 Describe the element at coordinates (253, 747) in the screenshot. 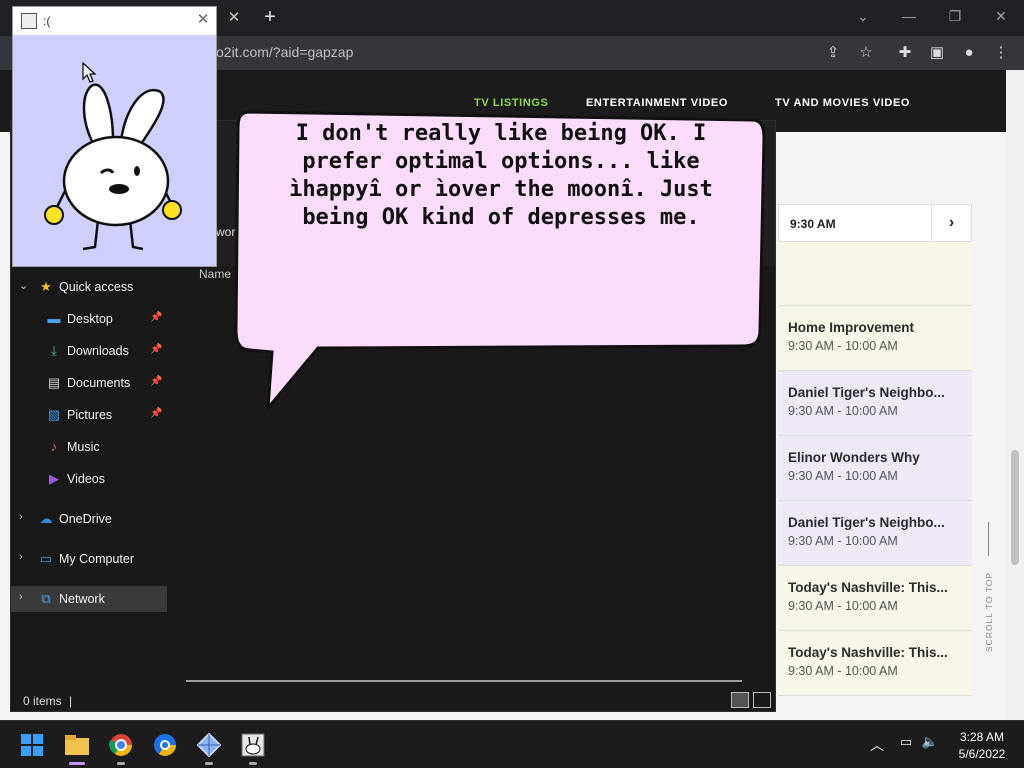

I see `taskbar-bunny-app` at that location.